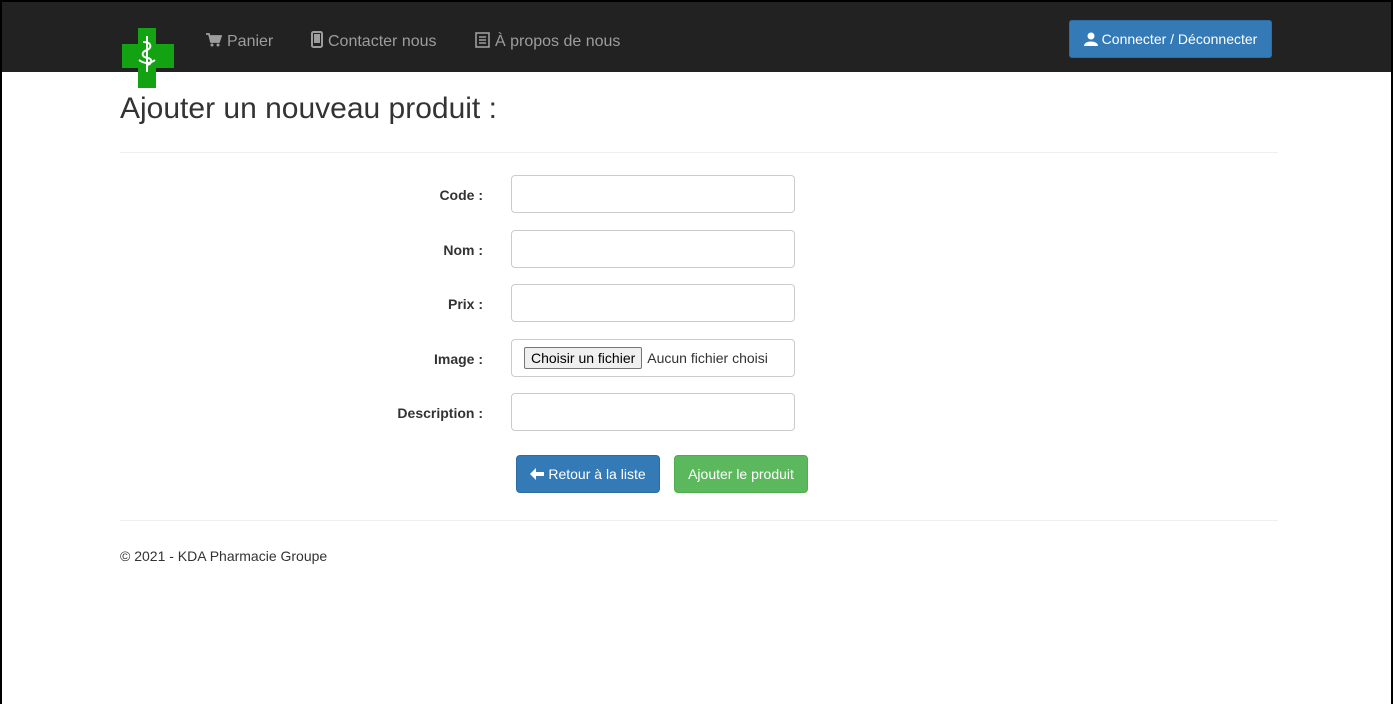 This screenshot has width=1393, height=704. What do you see at coordinates (537, 474) in the screenshot?
I see `arrow-left-icon` at bounding box center [537, 474].